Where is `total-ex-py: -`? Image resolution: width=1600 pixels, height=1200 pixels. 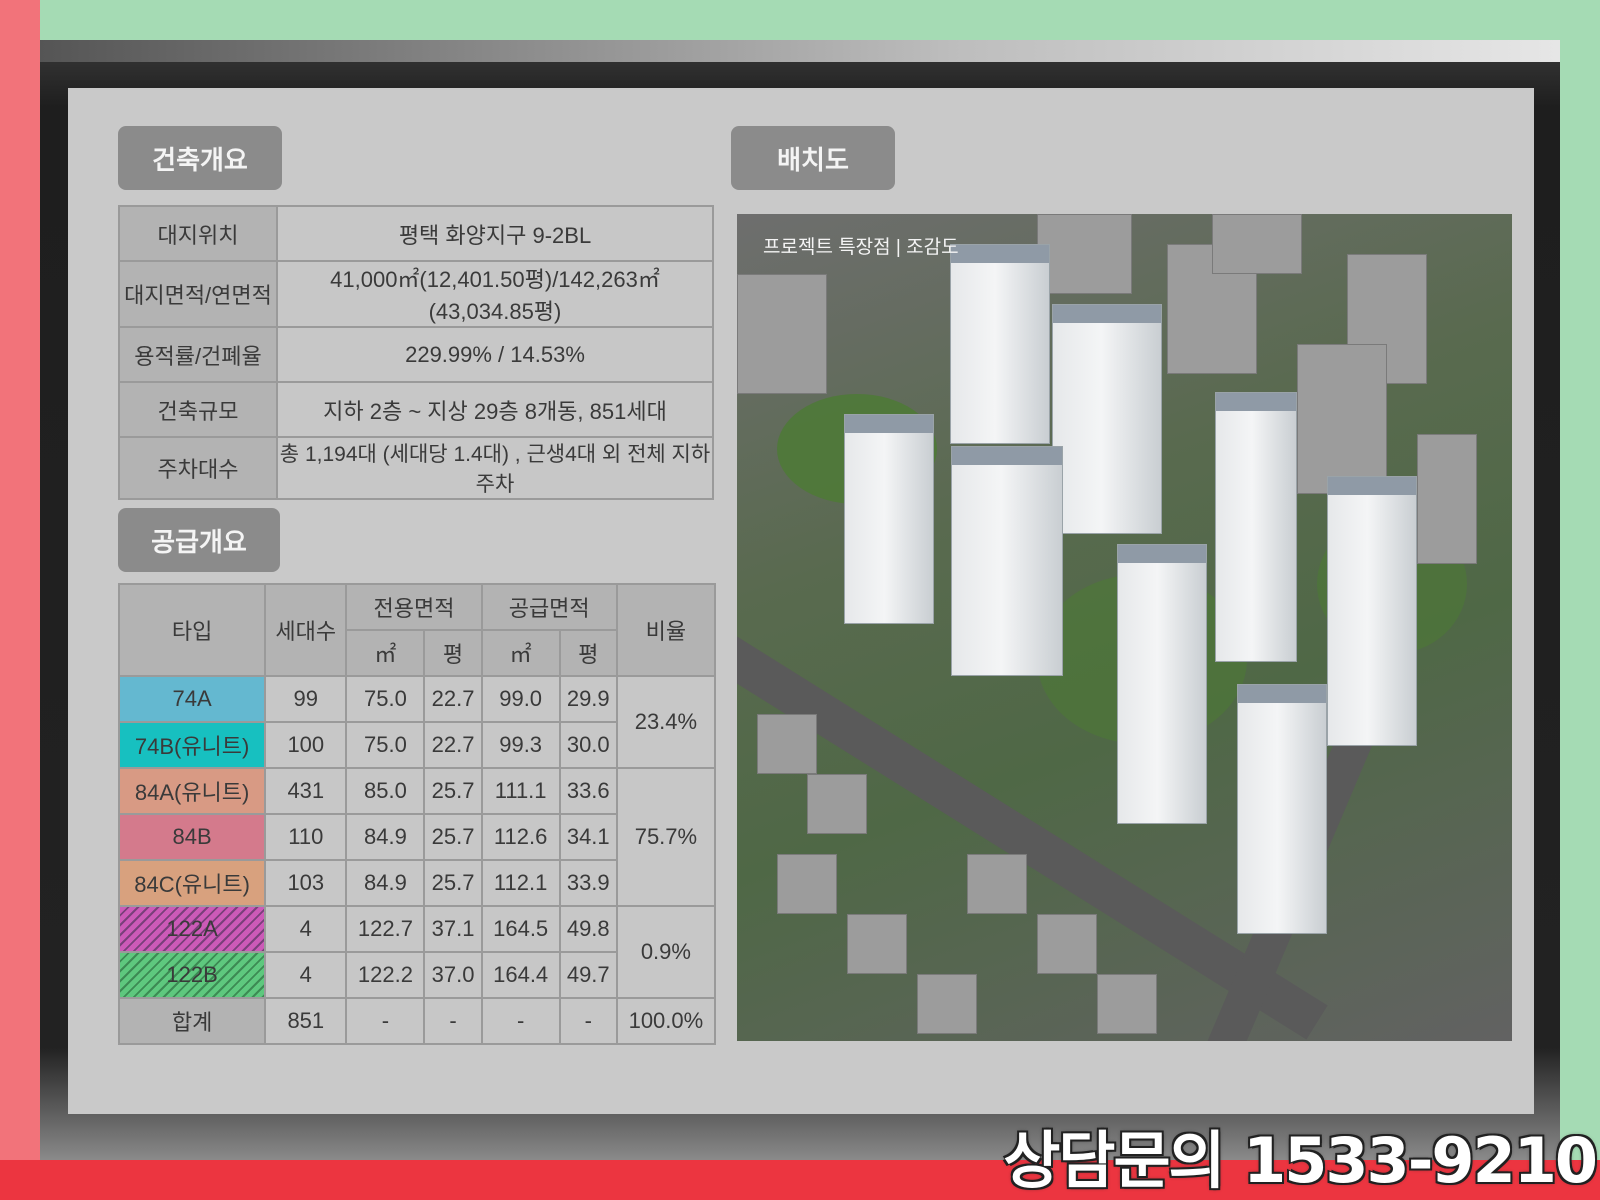
total-ex-py: - is located at coordinates (453, 1021).